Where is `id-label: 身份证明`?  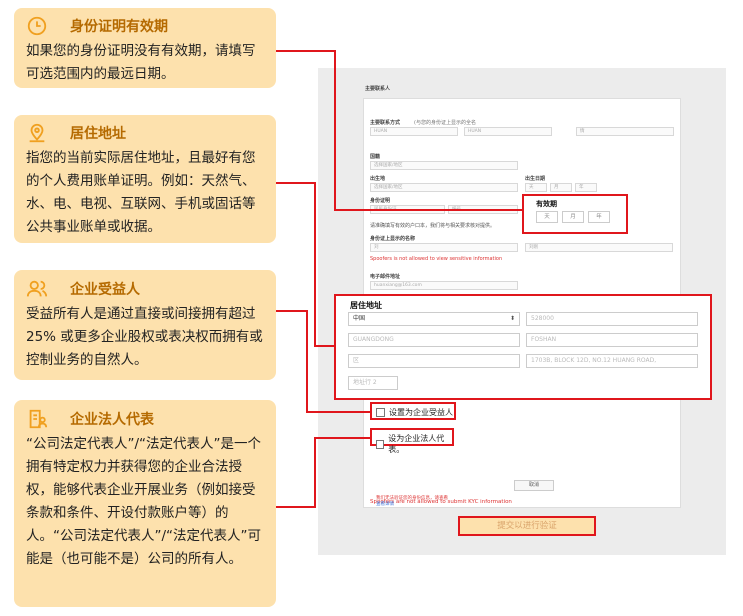
id-label: 身份证明 is located at coordinates (380, 201).